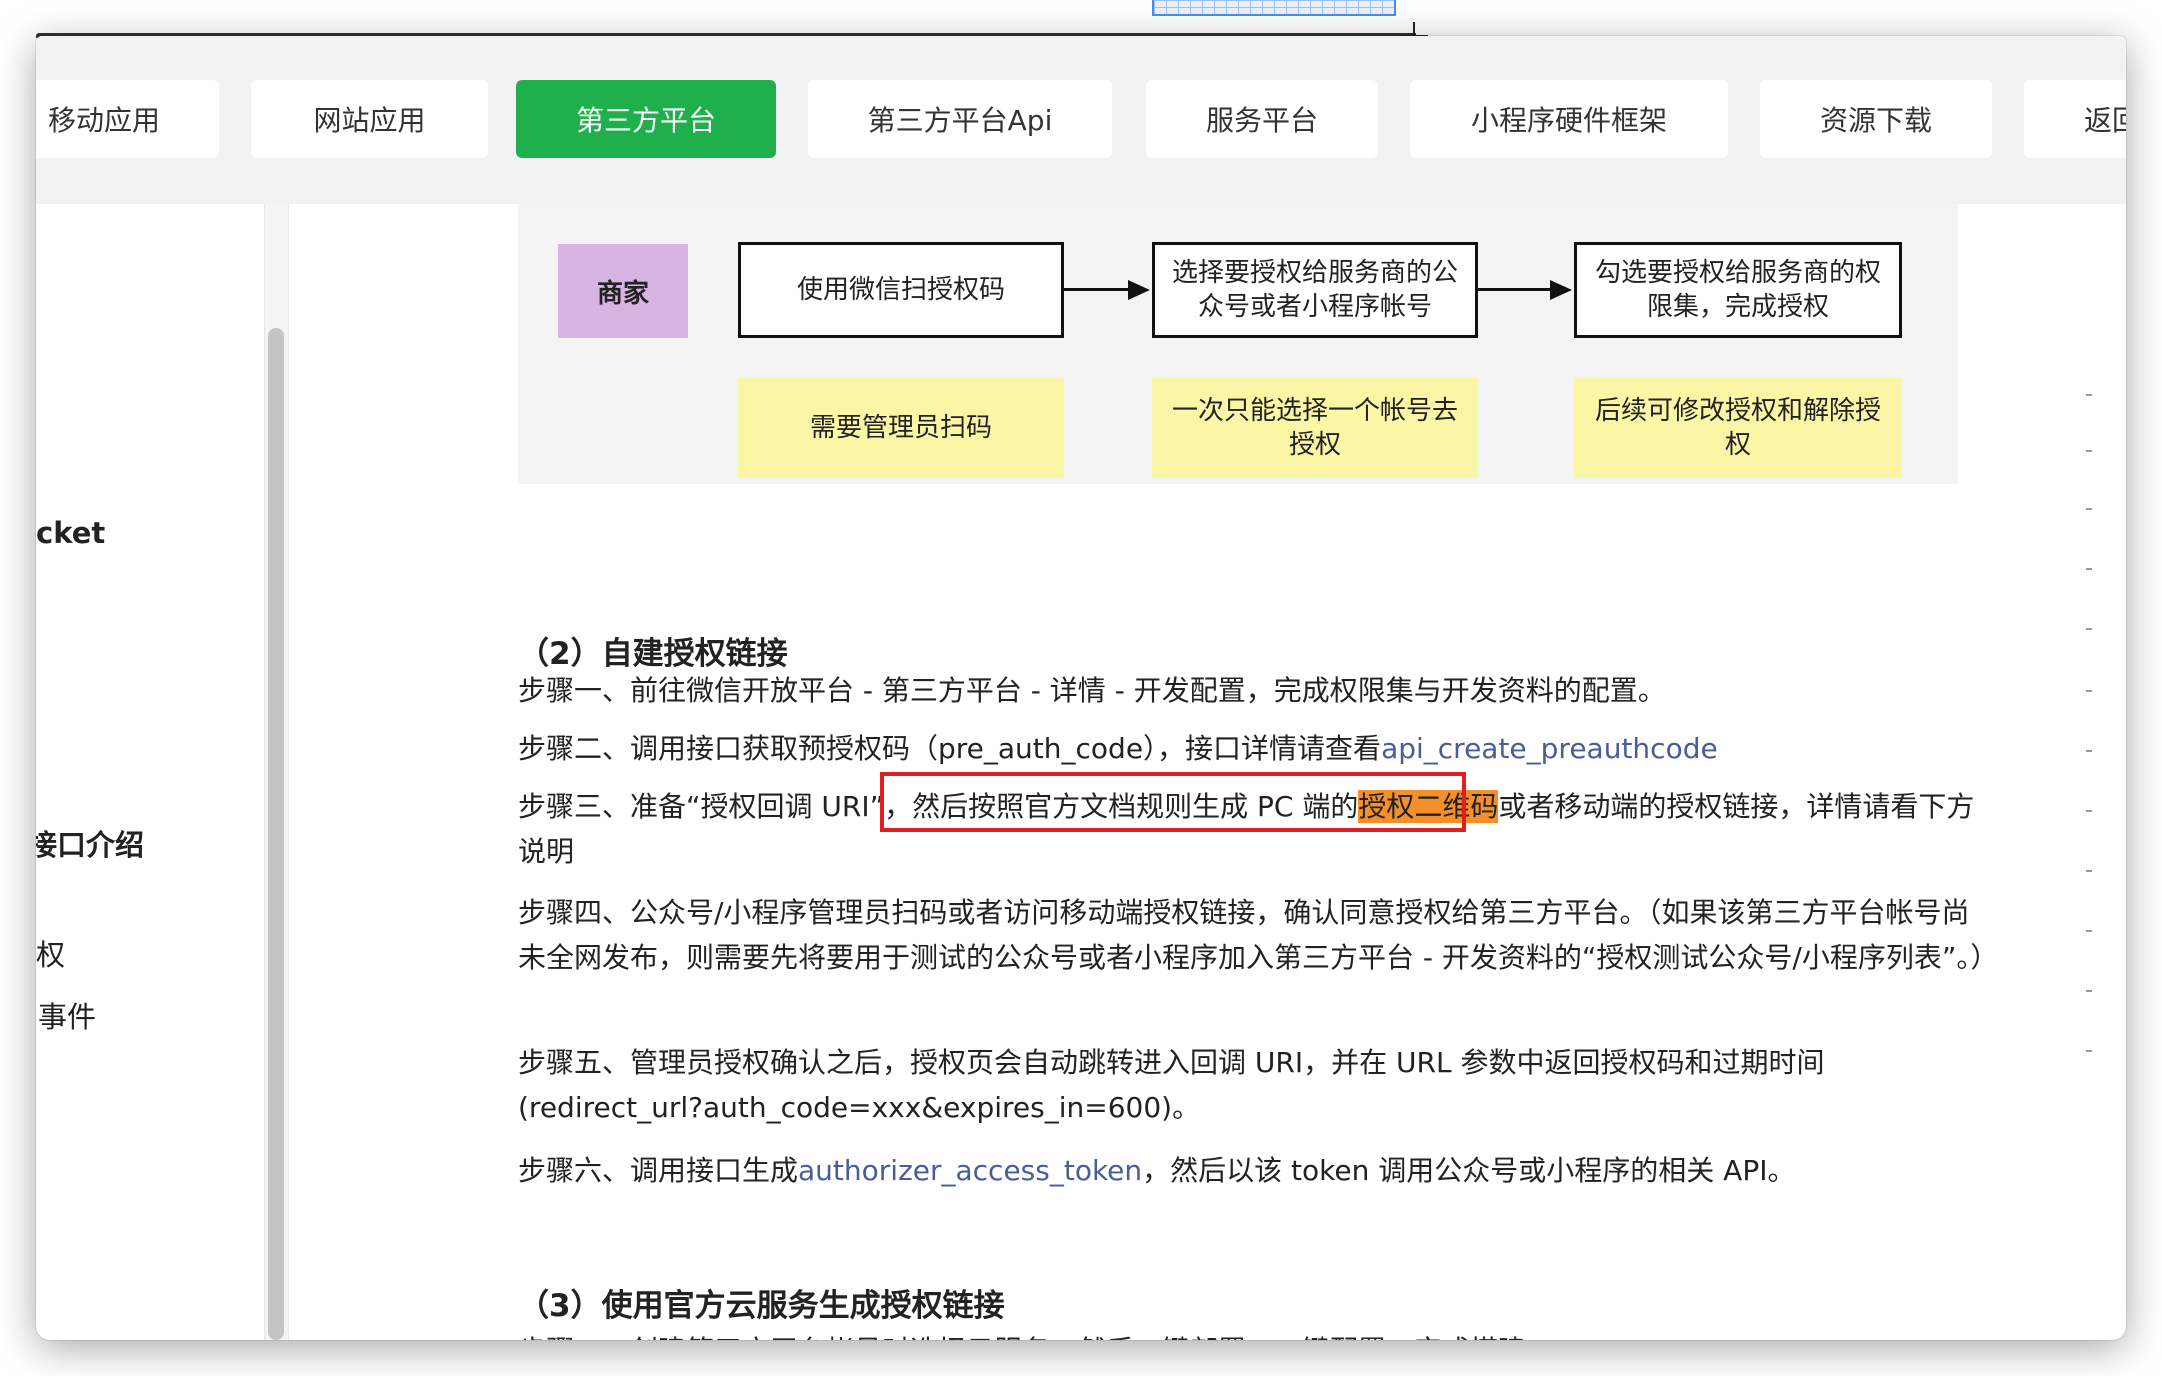 This screenshot has width=2162, height=1376. I want to click on sidebar: cket 接口介绍 权 事件, so click(182, 772).